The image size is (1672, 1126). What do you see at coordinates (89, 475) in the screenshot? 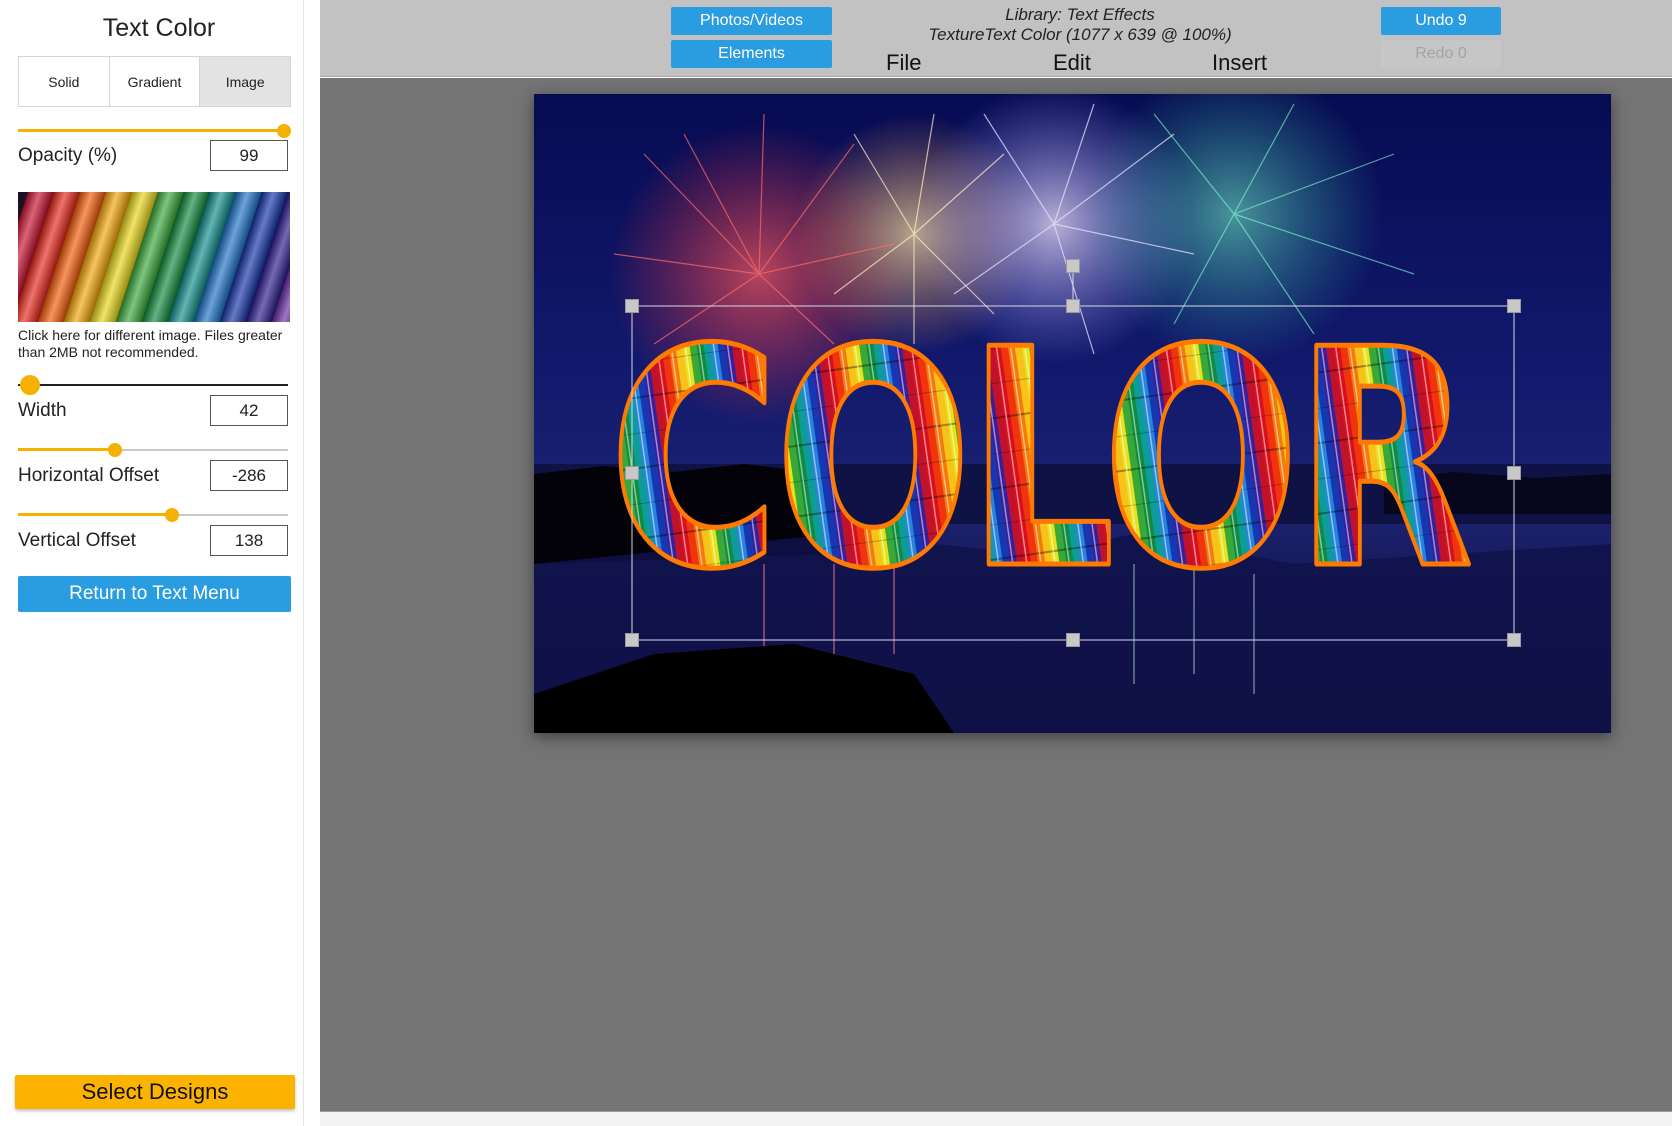
I see `horizontal-offset-label: Horizontal Offset` at bounding box center [89, 475].